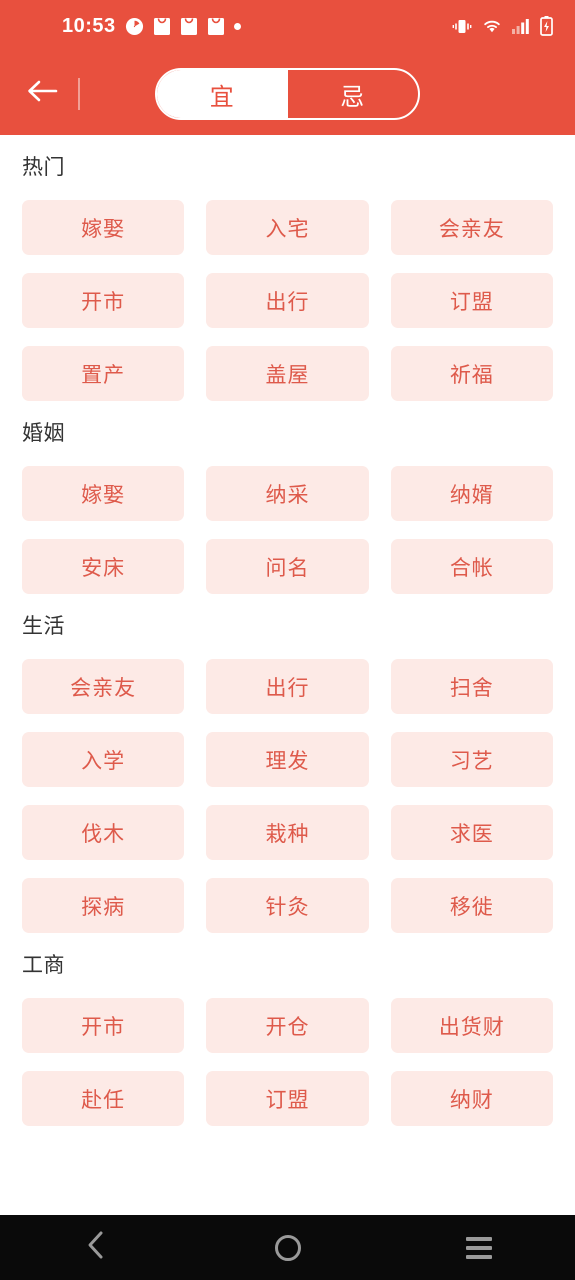  I want to click on wifi-icon, so click(492, 26).